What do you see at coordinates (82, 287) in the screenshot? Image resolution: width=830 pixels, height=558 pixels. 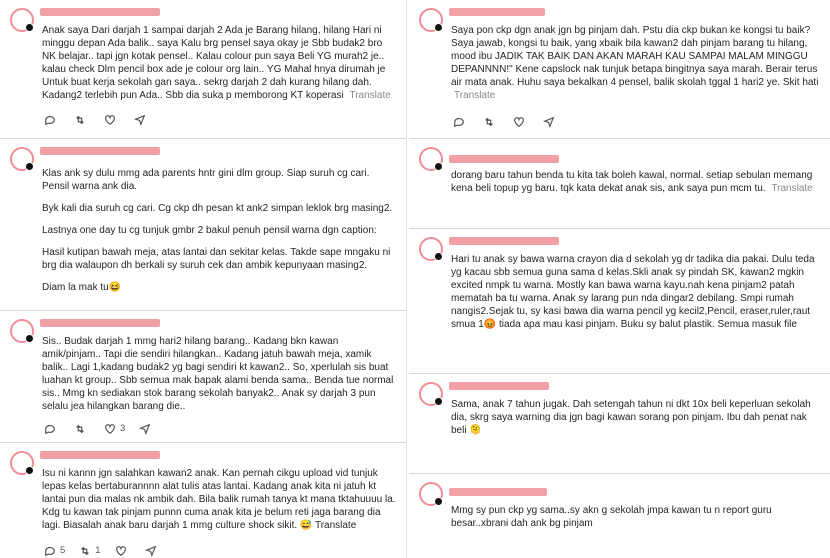 I see `post-paragraph: Diam la mak tu😆` at bounding box center [82, 287].